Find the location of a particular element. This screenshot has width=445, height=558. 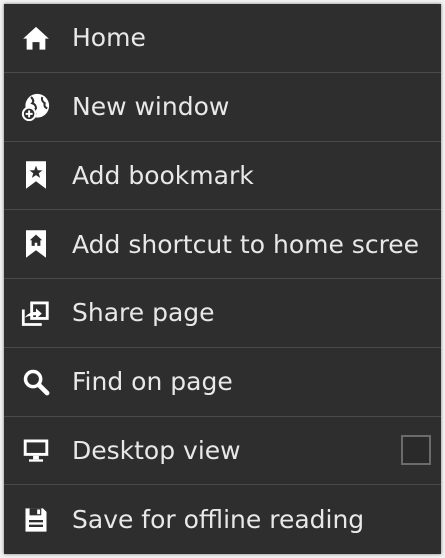

bookmark-home-icon is located at coordinates (36, 244).